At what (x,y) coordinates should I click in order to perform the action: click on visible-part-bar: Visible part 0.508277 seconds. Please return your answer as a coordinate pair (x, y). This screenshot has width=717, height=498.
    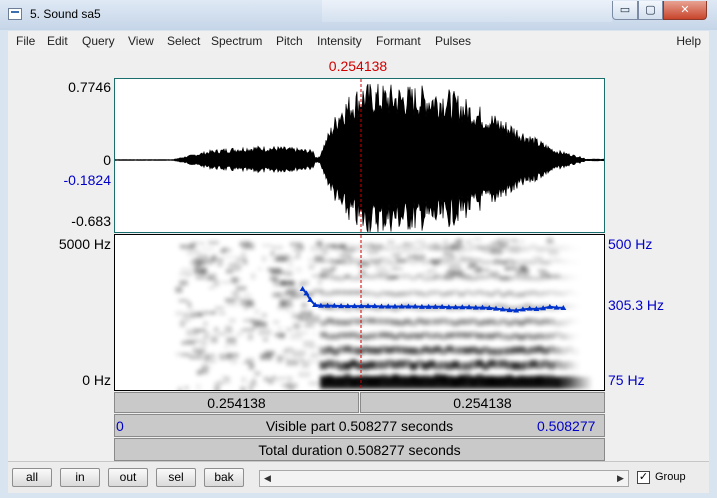
    Looking at the image, I should click on (359, 425).